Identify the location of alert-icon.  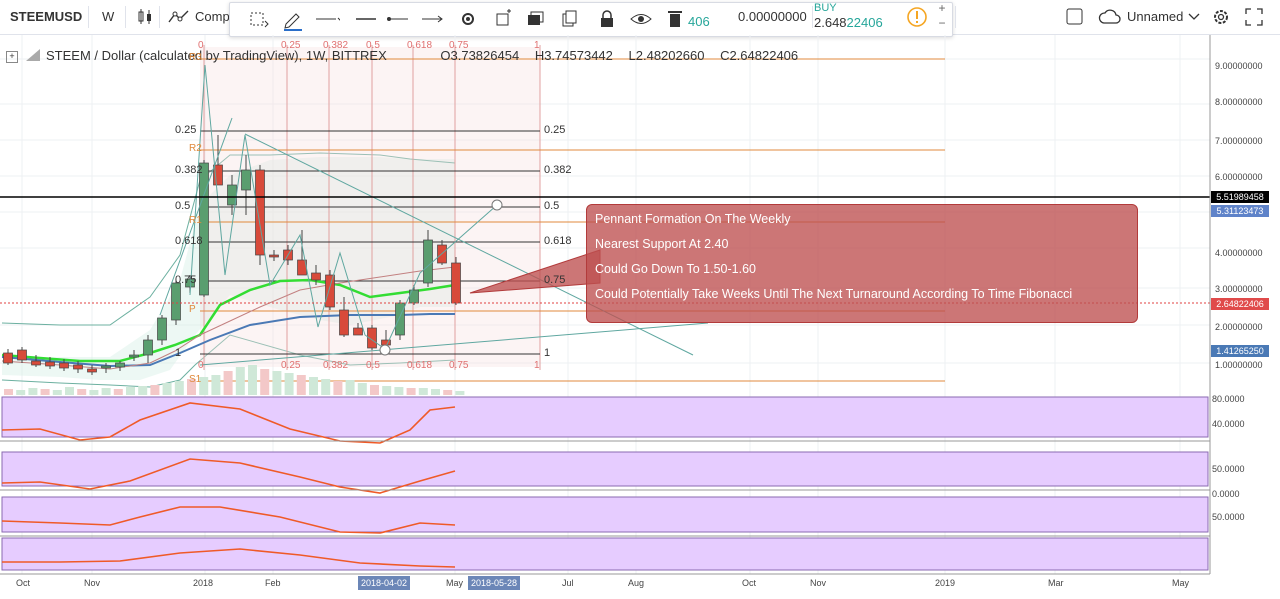
(917, 17).